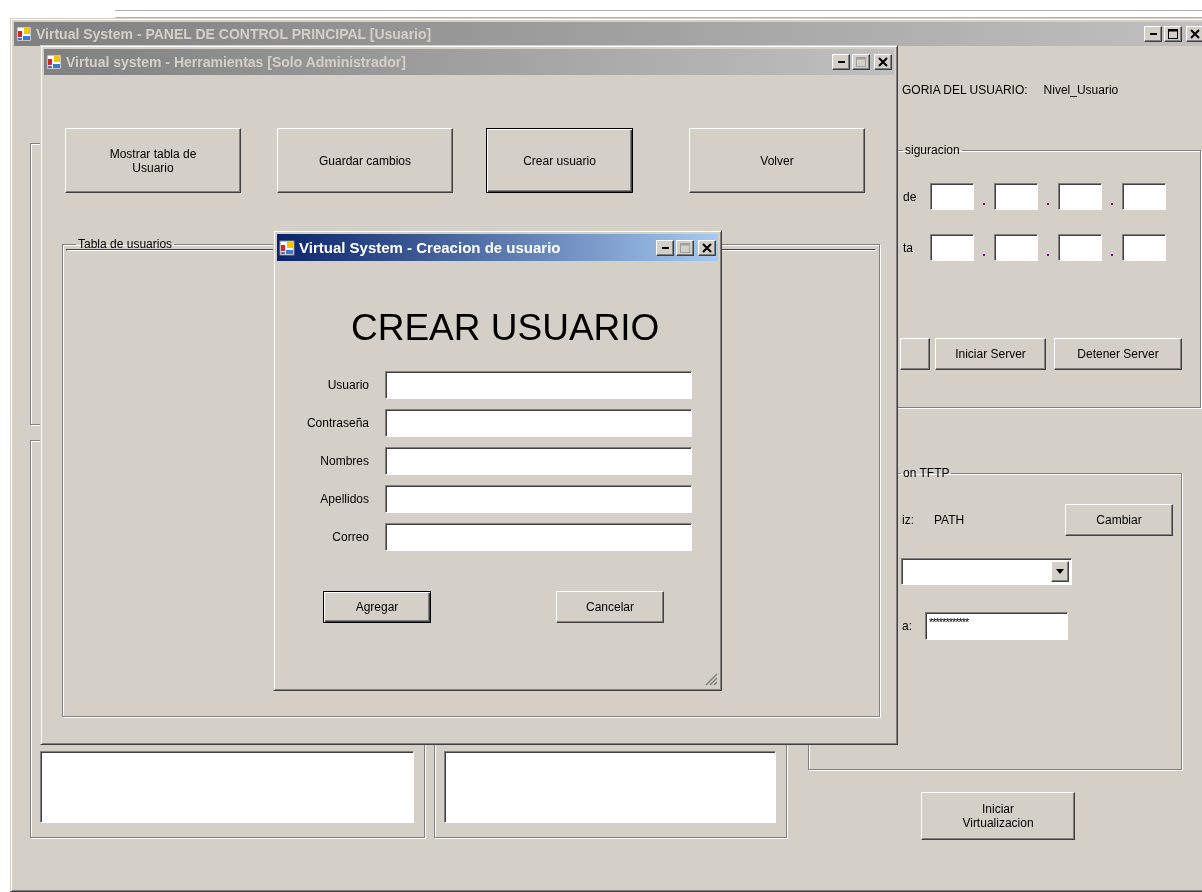 Image resolution: width=1202 pixels, height=892 pixels. What do you see at coordinates (1118, 354) in the screenshot?
I see `server-button: Detener Server` at bounding box center [1118, 354].